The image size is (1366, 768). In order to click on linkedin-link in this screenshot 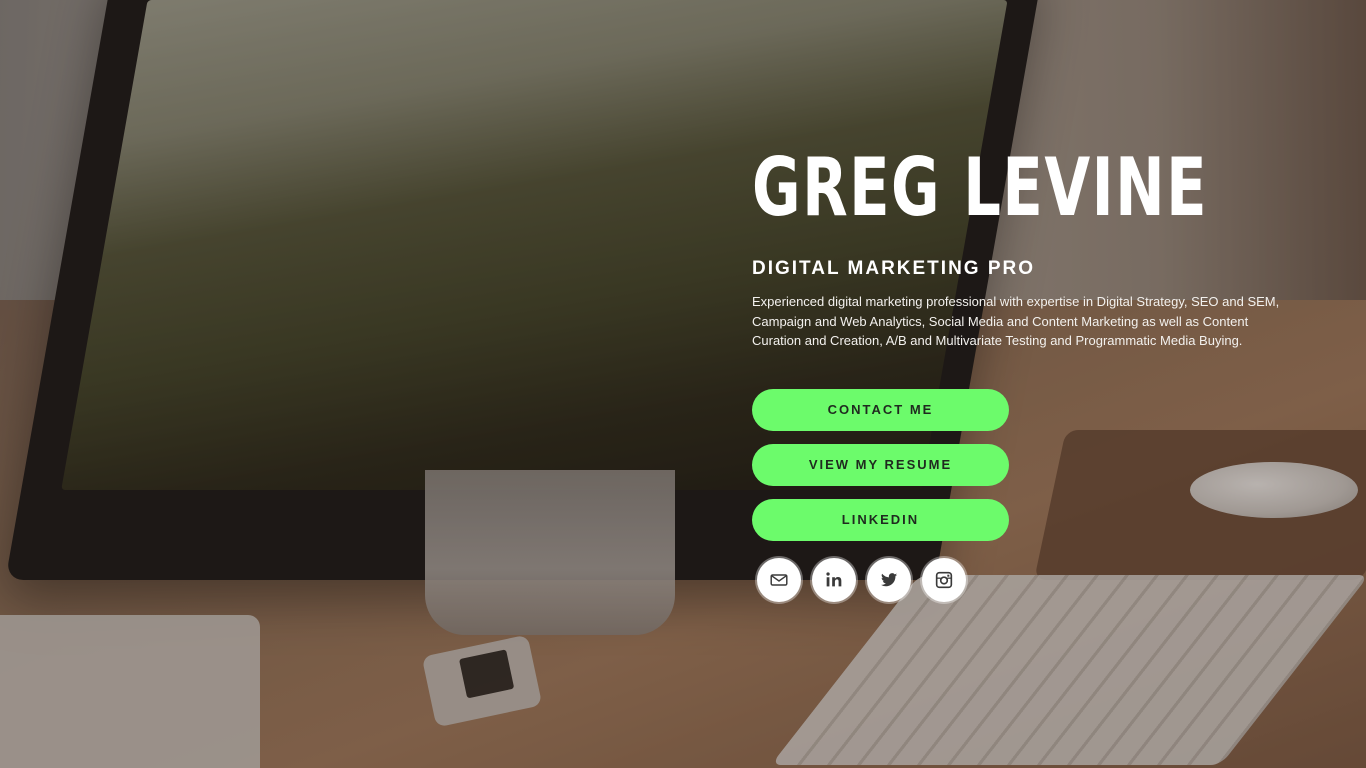, I will do `click(834, 579)`.